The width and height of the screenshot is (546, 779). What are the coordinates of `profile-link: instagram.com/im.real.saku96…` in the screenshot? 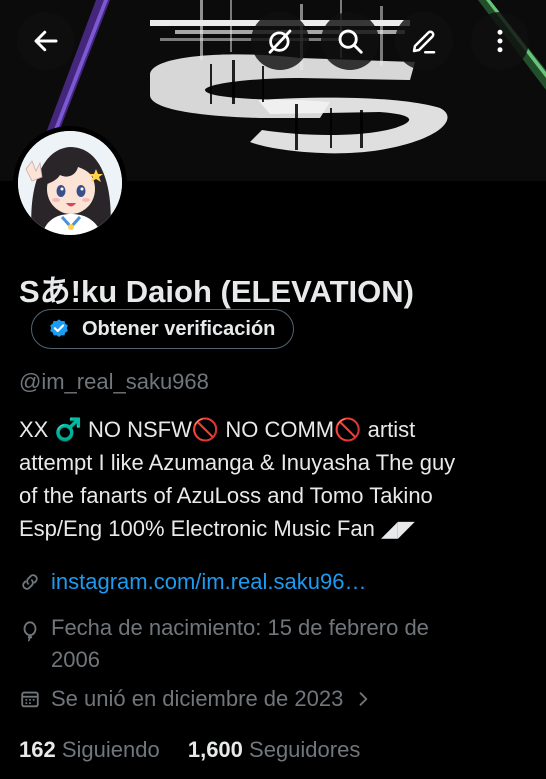 It's located at (208, 582).